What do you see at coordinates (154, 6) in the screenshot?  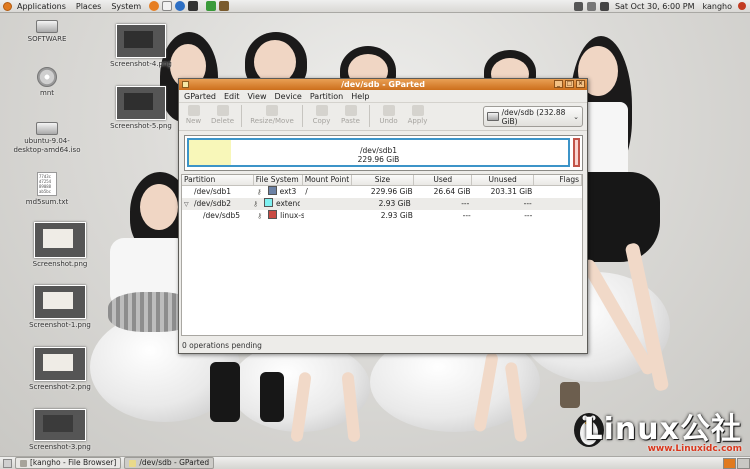 I see `firefox-launcher-icon` at bounding box center [154, 6].